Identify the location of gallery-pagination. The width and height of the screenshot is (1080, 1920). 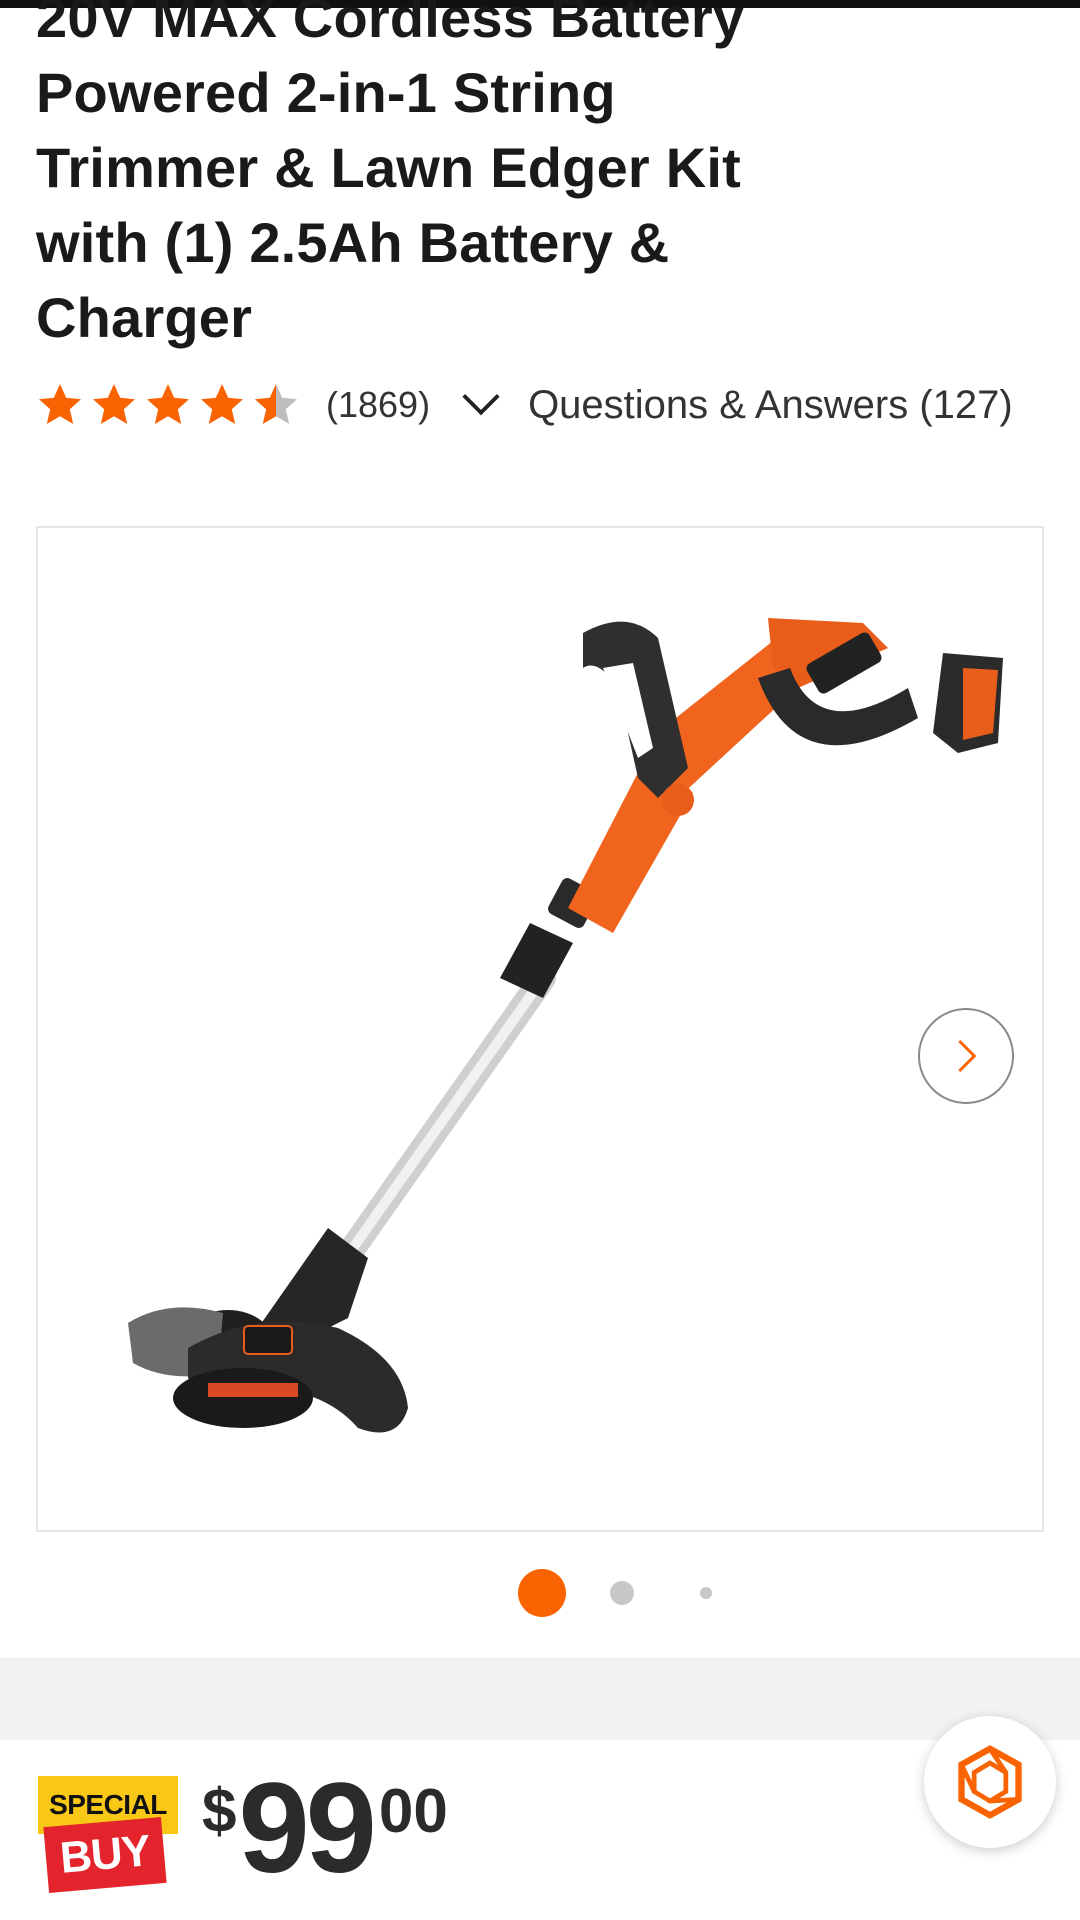
(615, 1593).